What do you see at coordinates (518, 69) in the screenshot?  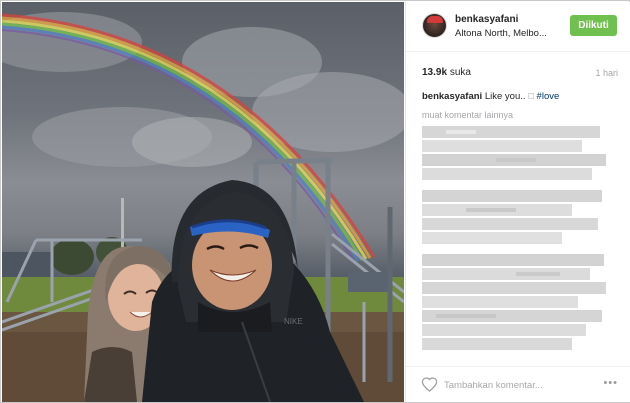 I see `post-stats: 13.9k suka 1 hari` at bounding box center [518, 69].